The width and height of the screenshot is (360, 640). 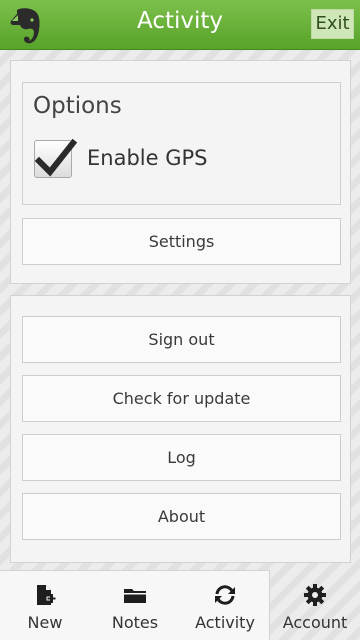 I want to click on about-button: About, so click(x=181, y=516).